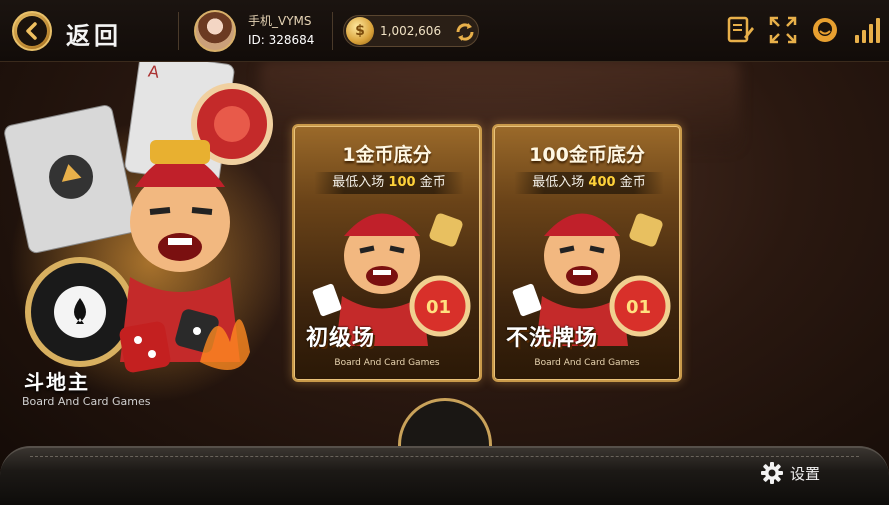  I want to click on room-base-score: 1金币底分, so click(387, 155).